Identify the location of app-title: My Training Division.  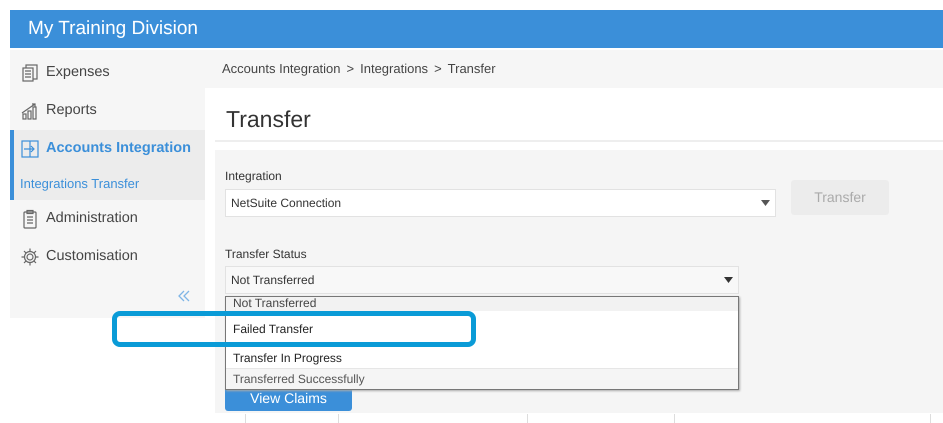
(113, 28).